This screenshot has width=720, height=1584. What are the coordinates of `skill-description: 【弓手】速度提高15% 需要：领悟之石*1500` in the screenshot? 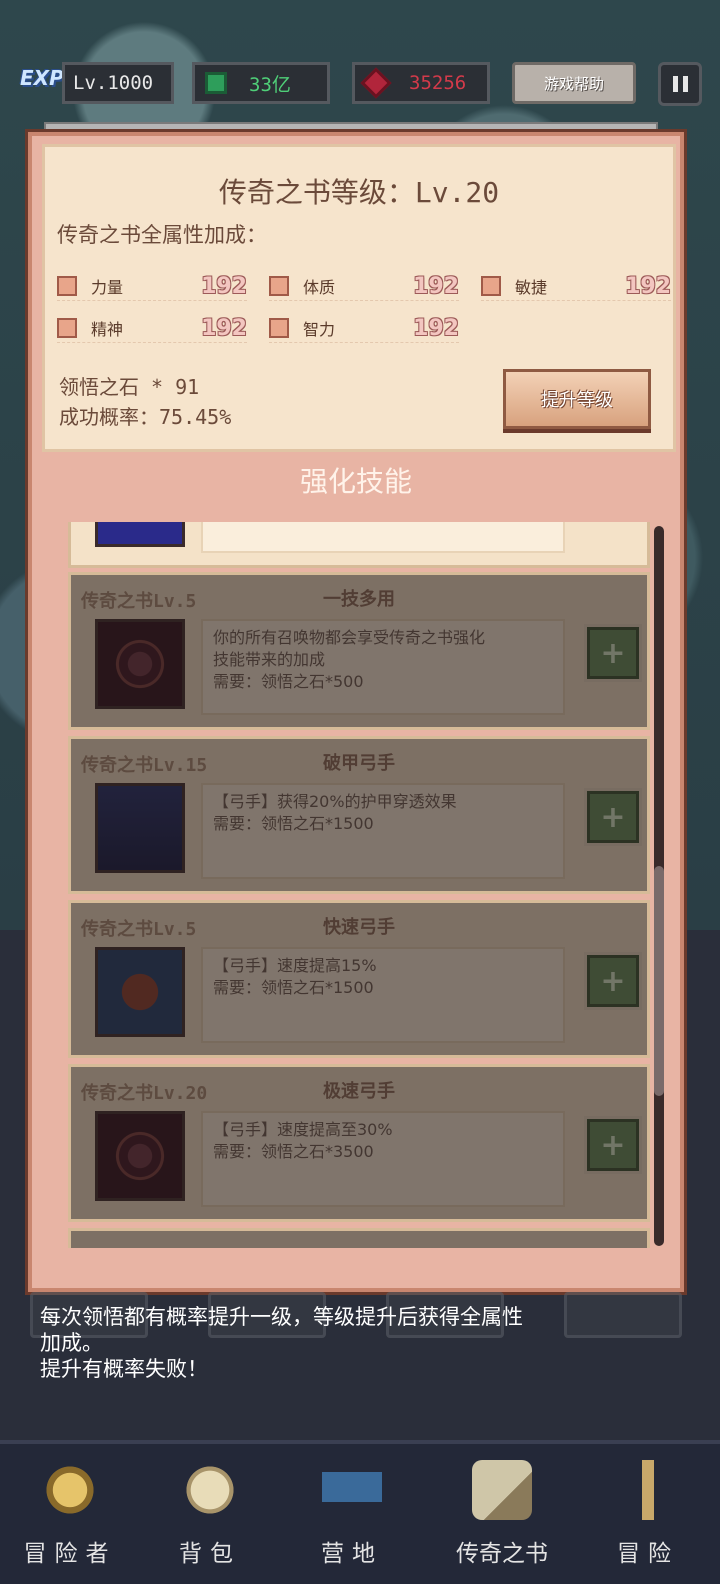 It's located at (383, 995).